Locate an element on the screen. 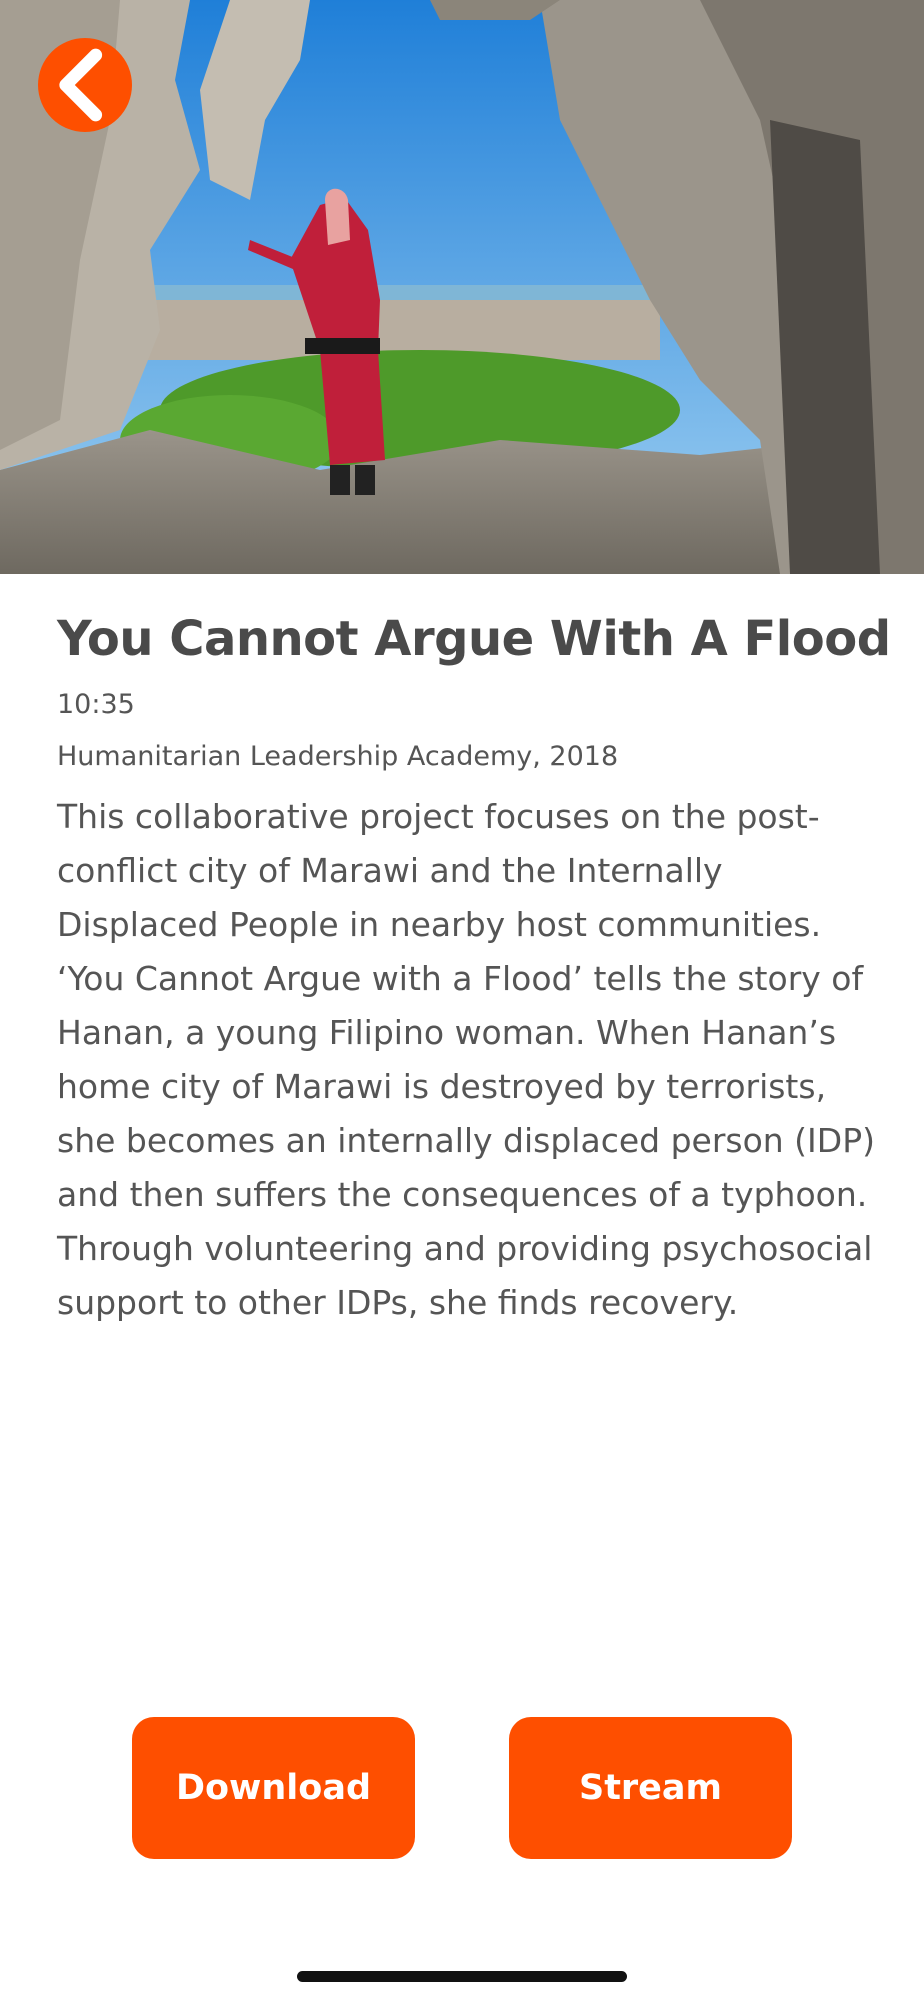 The height and width of the screenshot is (2000, 924). download-button: Download is located at coordinates (273, 1788).